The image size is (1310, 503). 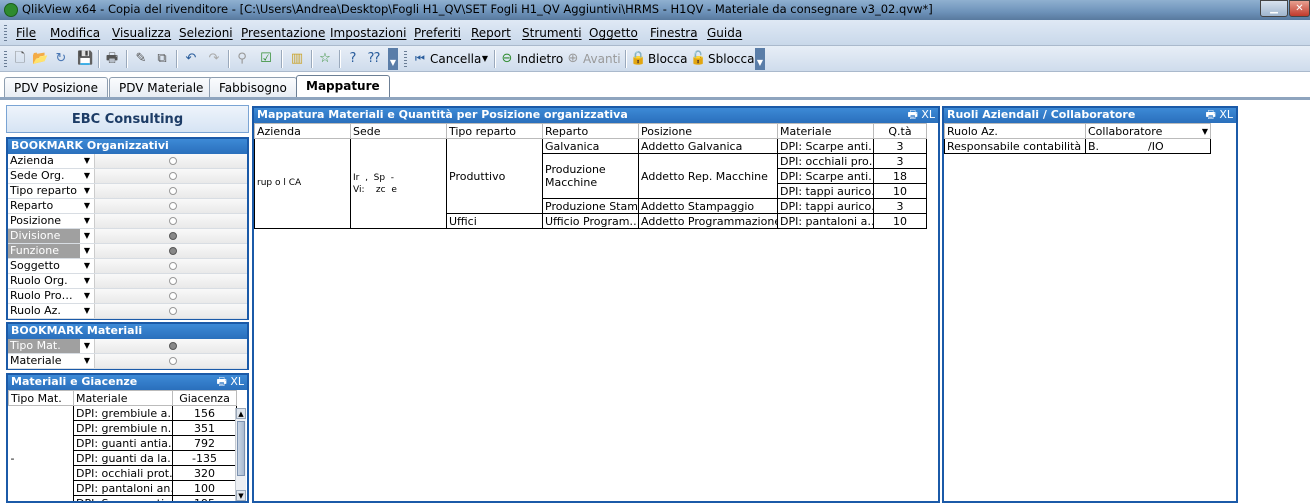 I want to click on blocca-button: Blocca, so click(x=667, y=59).